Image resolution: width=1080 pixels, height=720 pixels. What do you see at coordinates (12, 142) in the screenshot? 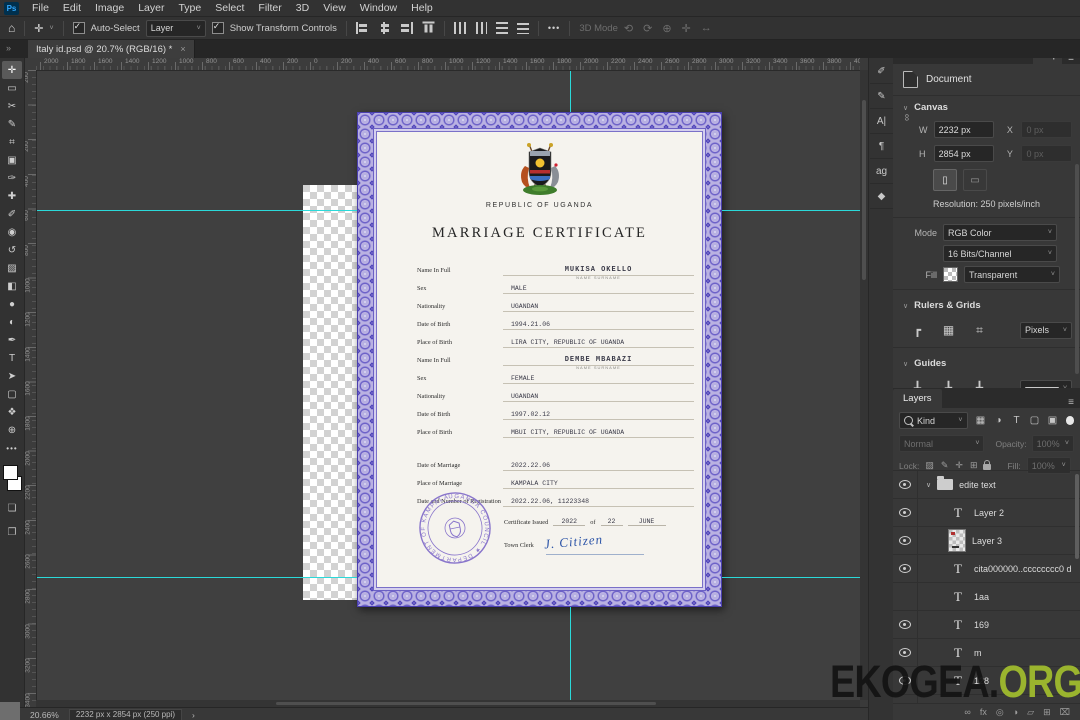
I see `tool-button: ⌗` at bounding box center [12, 142].